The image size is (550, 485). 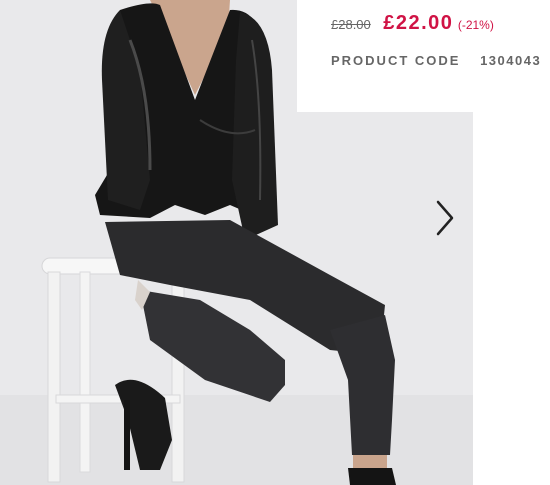 I want to click on product-code-row: PRODUCT CODE 1304043, so click(x=436, y=60).